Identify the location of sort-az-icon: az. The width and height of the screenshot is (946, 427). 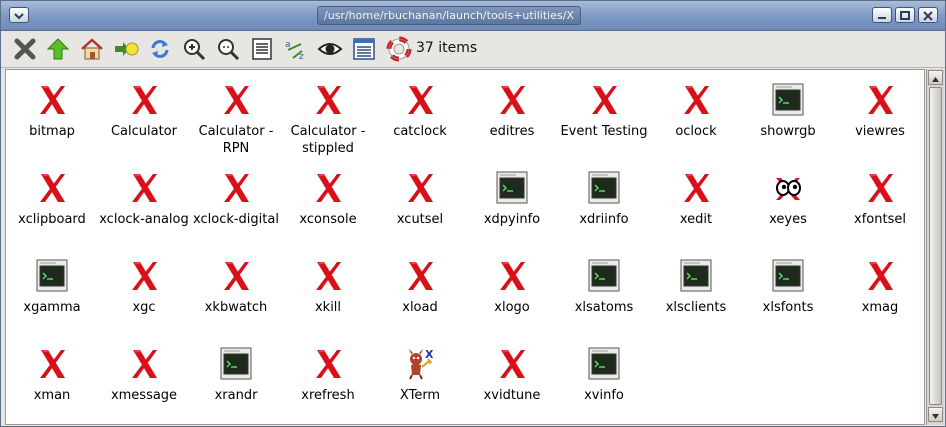
(294, 51).